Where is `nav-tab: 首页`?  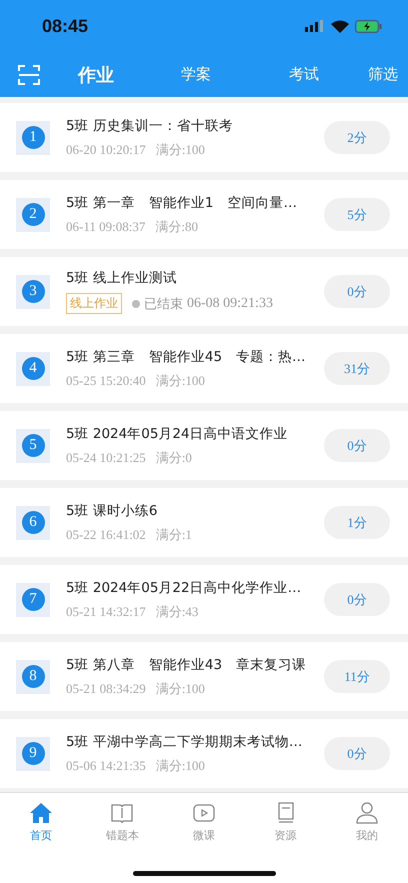
nav-tab: 首页 is located at coordinates (41, 822).